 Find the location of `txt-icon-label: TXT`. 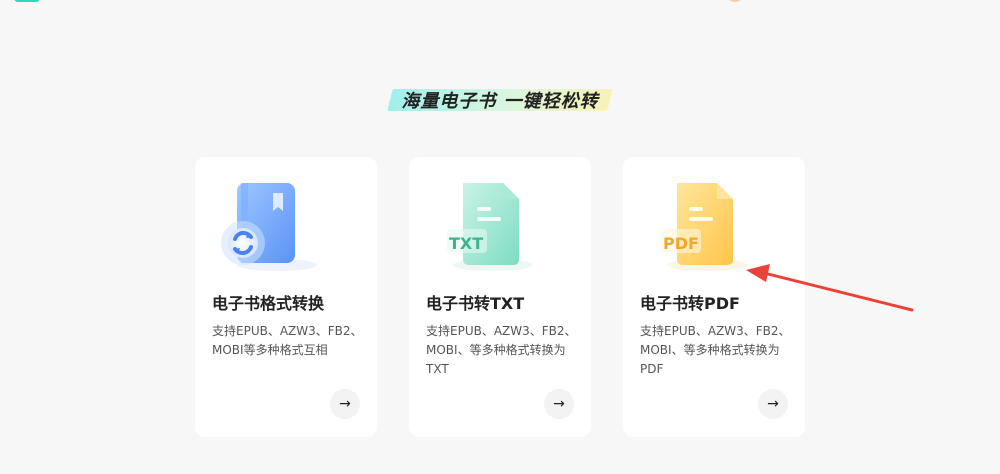

txt-icon-label: TXT is located at coordinates (466, 243).